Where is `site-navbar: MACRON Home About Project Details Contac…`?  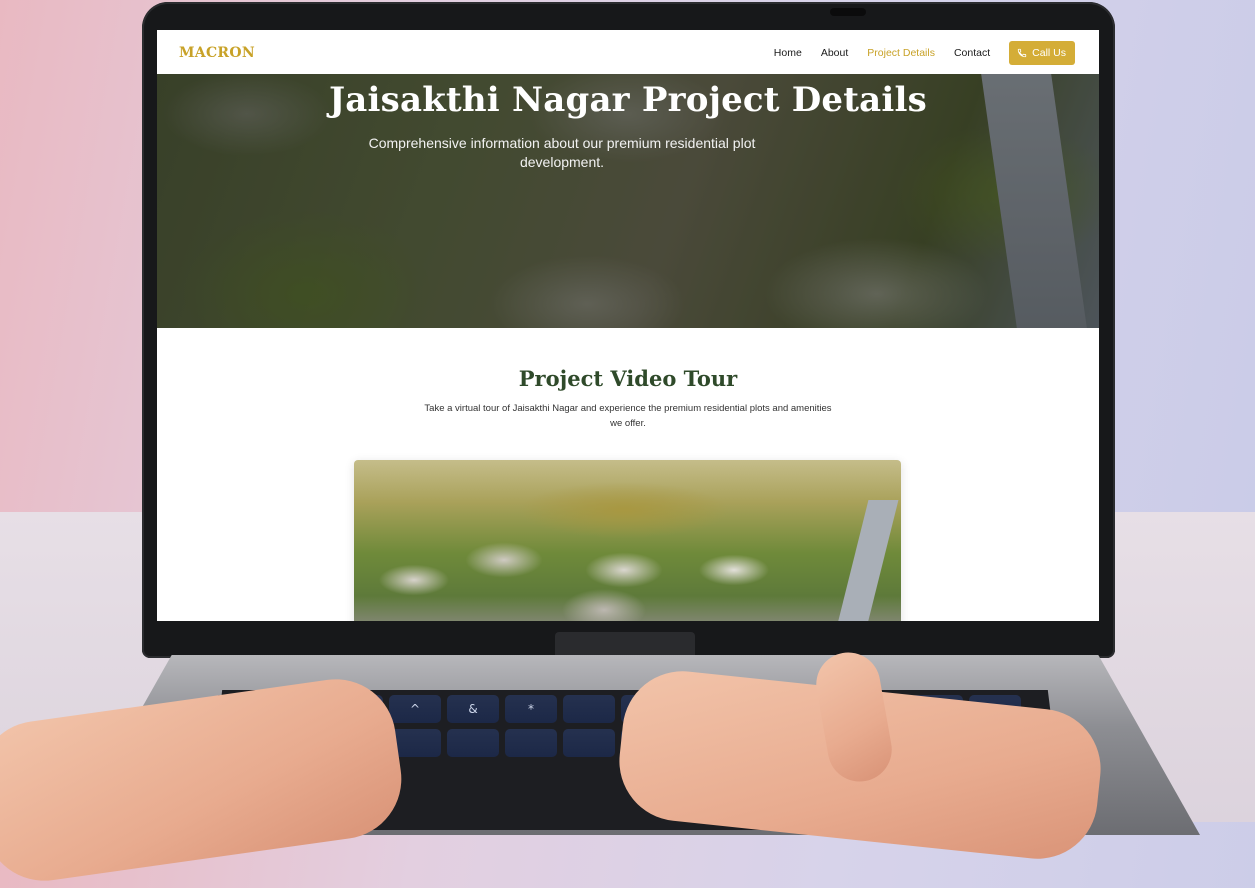 site-navbar: MACRON Home About Project Details Contac… is located at coordinates (628, 52).